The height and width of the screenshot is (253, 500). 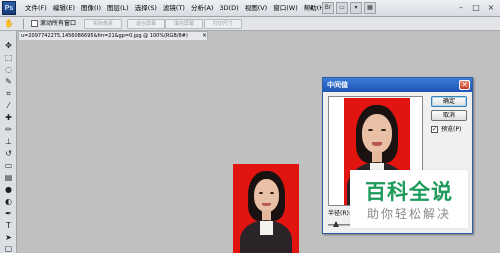 What do you see at coordinates (58, 23) in the screenshot?
I see `scroll-all-windows-label: 滚动所有窗口` at bounding box center [58, 23].